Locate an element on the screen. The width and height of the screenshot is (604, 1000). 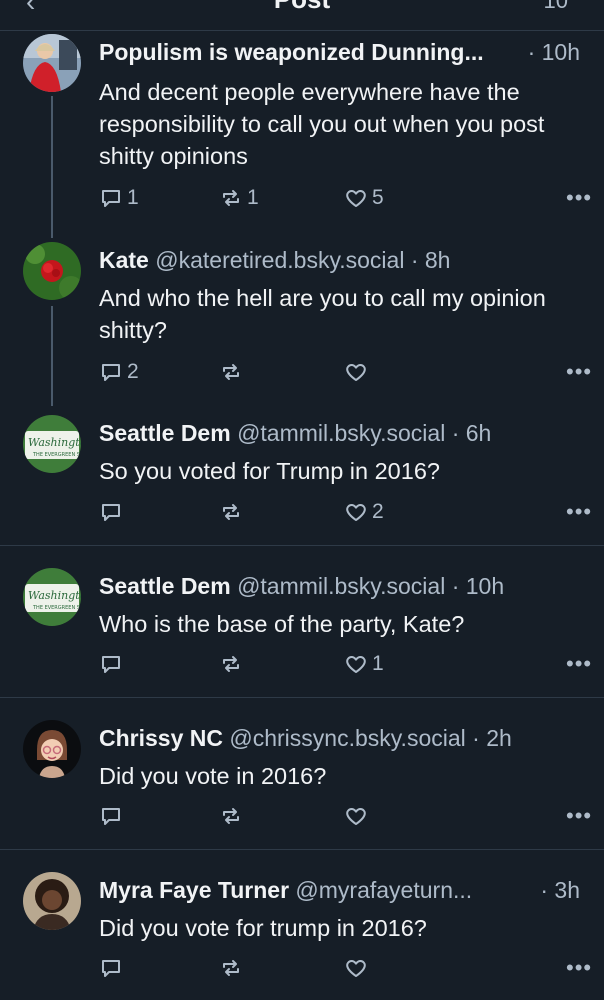
top-bar: ‹ Post 10 is located at coordinates (302, 15).